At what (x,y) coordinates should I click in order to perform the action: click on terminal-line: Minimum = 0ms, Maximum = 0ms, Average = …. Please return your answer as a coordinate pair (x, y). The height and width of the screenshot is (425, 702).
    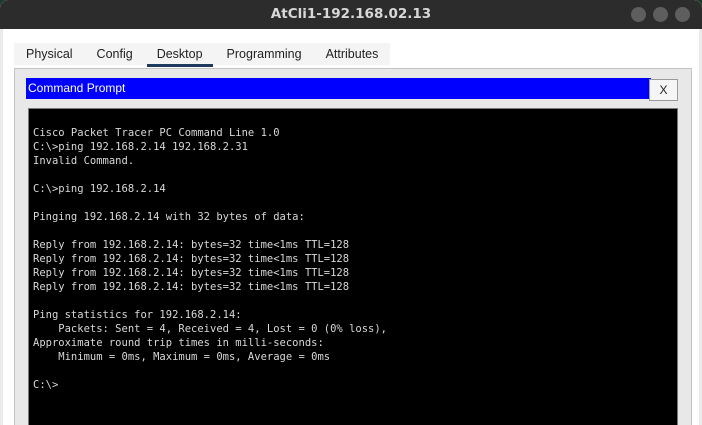
    Looking at the image, I should click on (182, 357).